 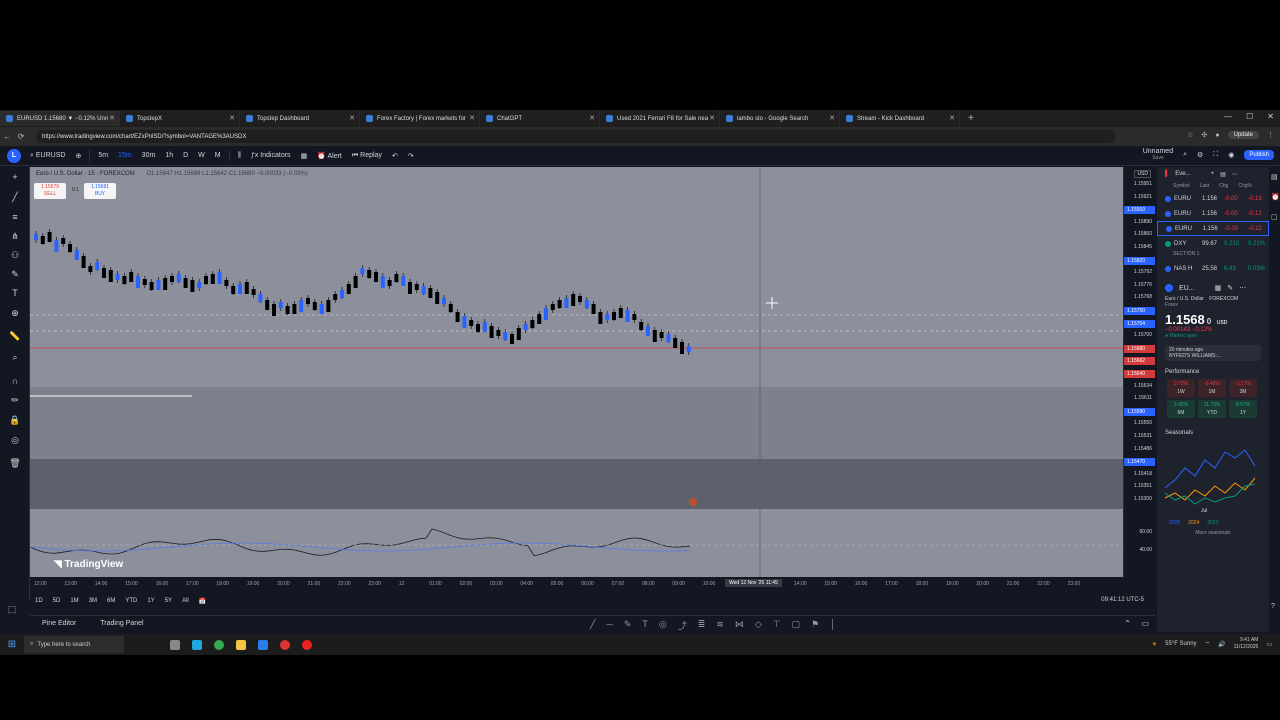 What do you see at coordinates (682, 625) in the screenshot?
I see `path-tool-icon: ⤴` at bounding box center [682, 625].